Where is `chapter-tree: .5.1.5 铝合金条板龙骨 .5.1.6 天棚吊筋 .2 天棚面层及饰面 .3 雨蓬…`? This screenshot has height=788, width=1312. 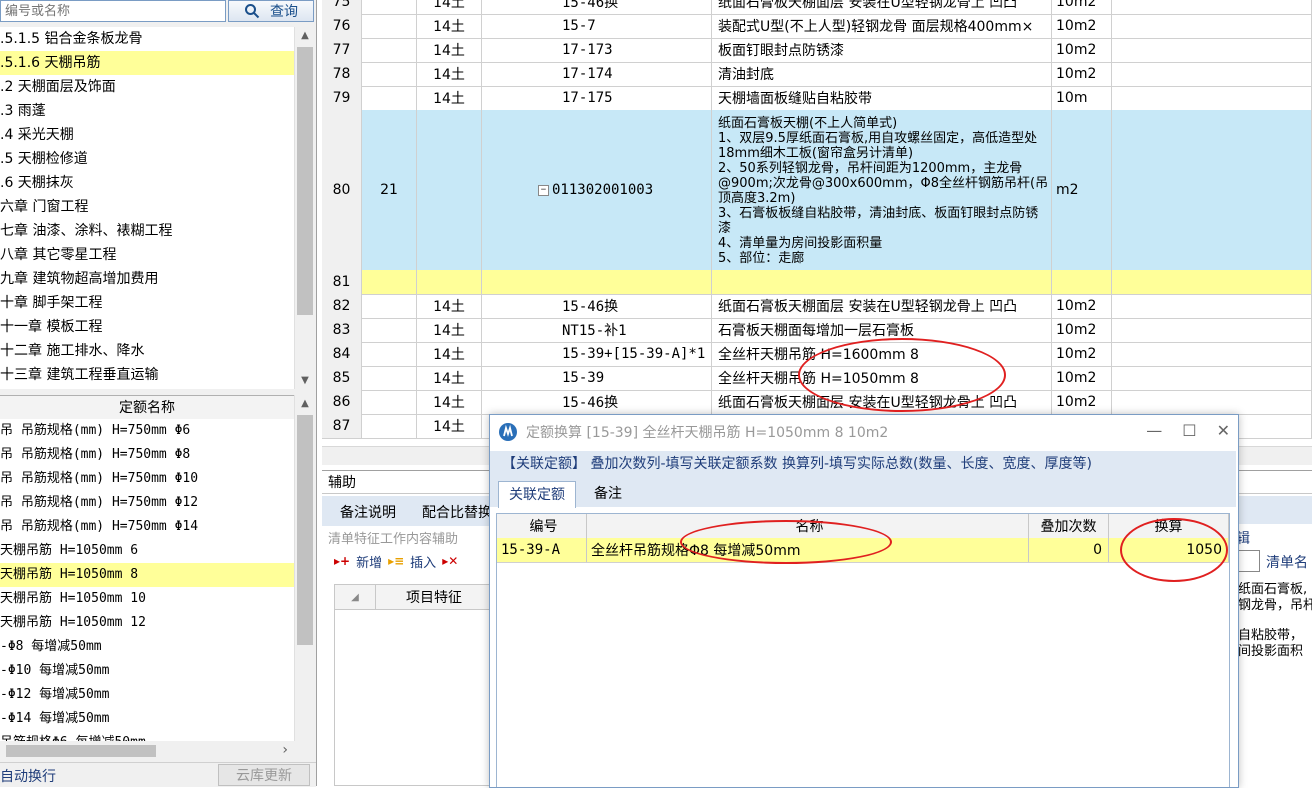 chapter-tree: .5.1.5 铝合金条板龙骨 .5.1.6 天棚吊筋 .2 天棚面层及饰面 .3 雨蓬… is located at coordinates (147, 208).